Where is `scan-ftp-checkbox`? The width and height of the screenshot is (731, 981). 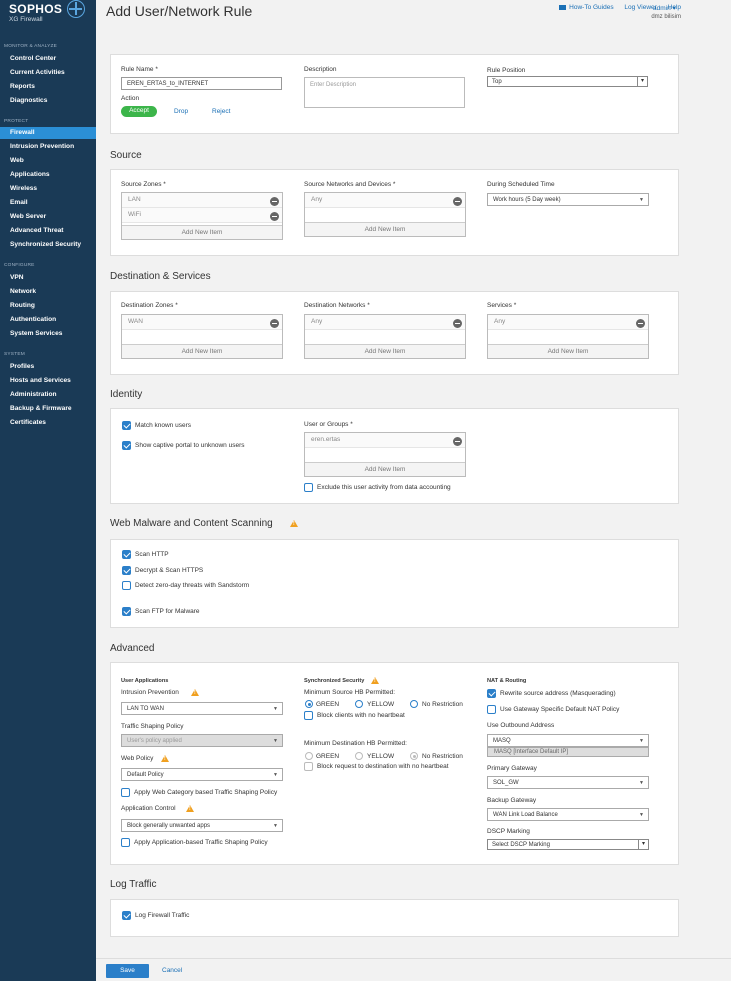
scan-ftp-checkbox is located at coordinates (126, 611).